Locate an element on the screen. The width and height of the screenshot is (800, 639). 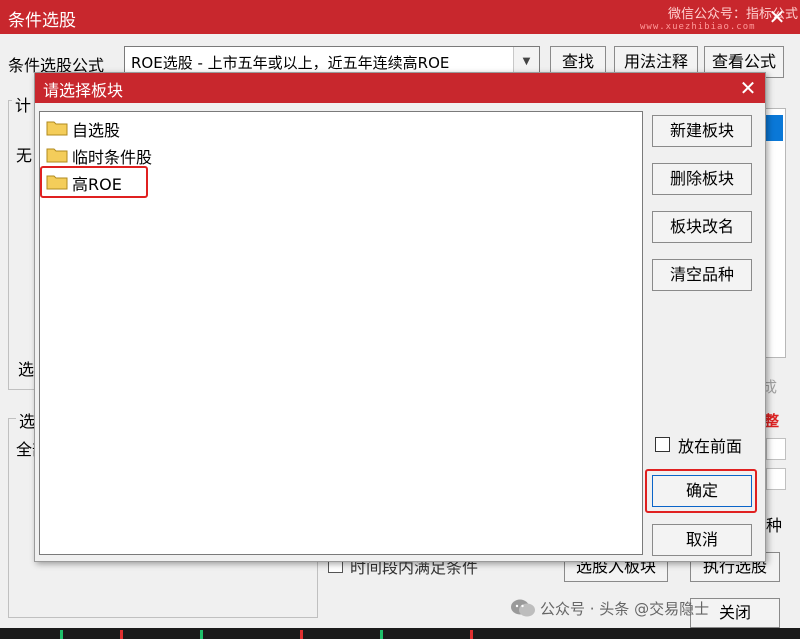
new-board-button: 新建板块 is located at coordinates (702, 131).